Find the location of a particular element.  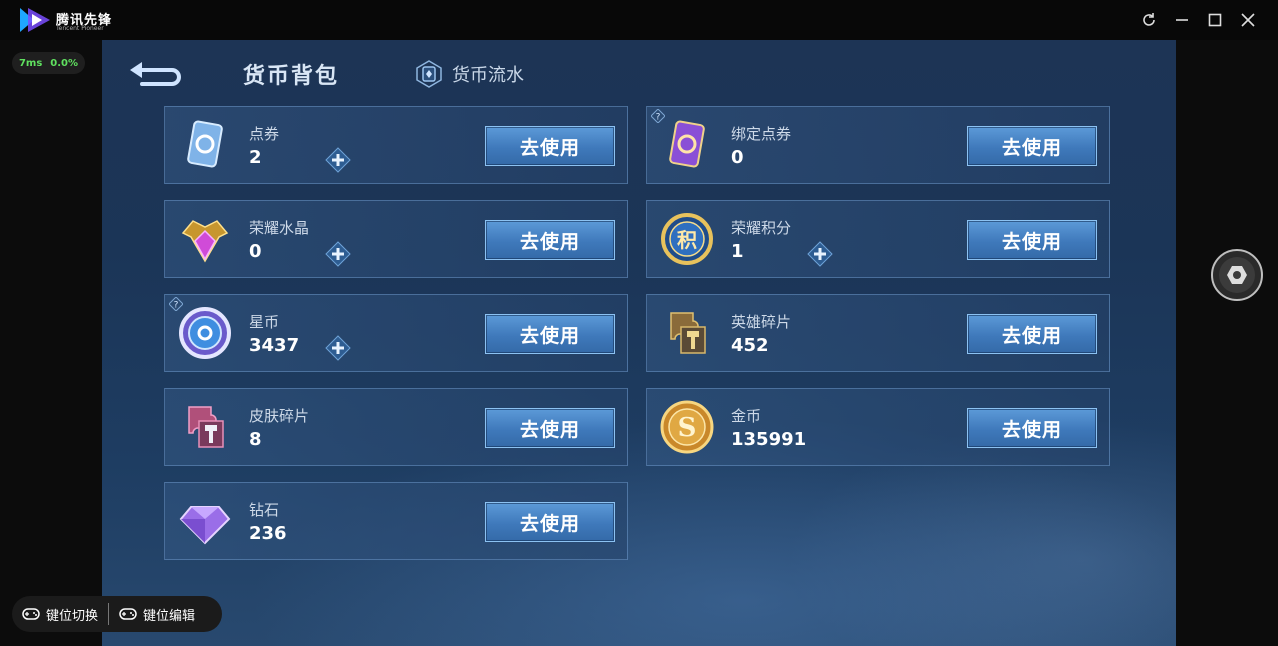

key-edit-label: 键位编辑 is located at coordinates (169, 616).